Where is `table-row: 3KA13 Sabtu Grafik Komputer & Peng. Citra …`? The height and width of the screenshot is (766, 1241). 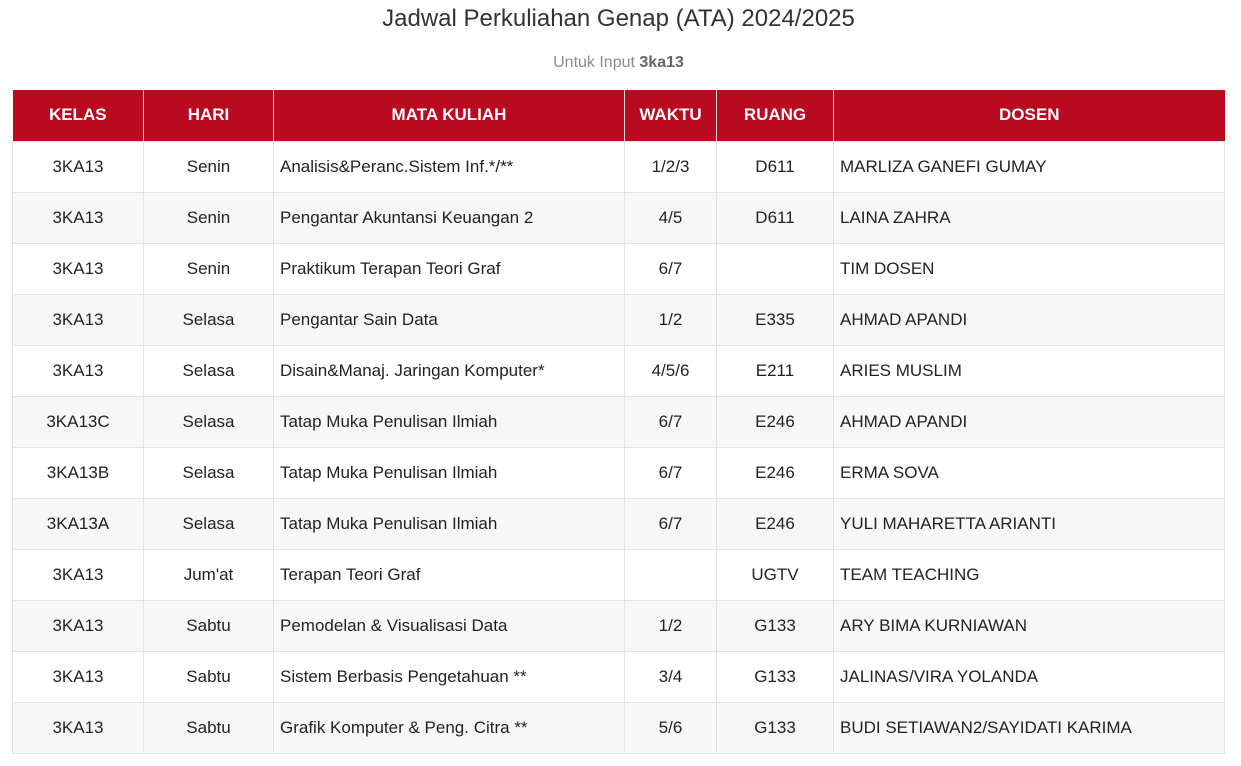 table-row: 3KA13 Sabtu Grafik Komputer & Peng. Citra … is located at coordinates (618, 727).